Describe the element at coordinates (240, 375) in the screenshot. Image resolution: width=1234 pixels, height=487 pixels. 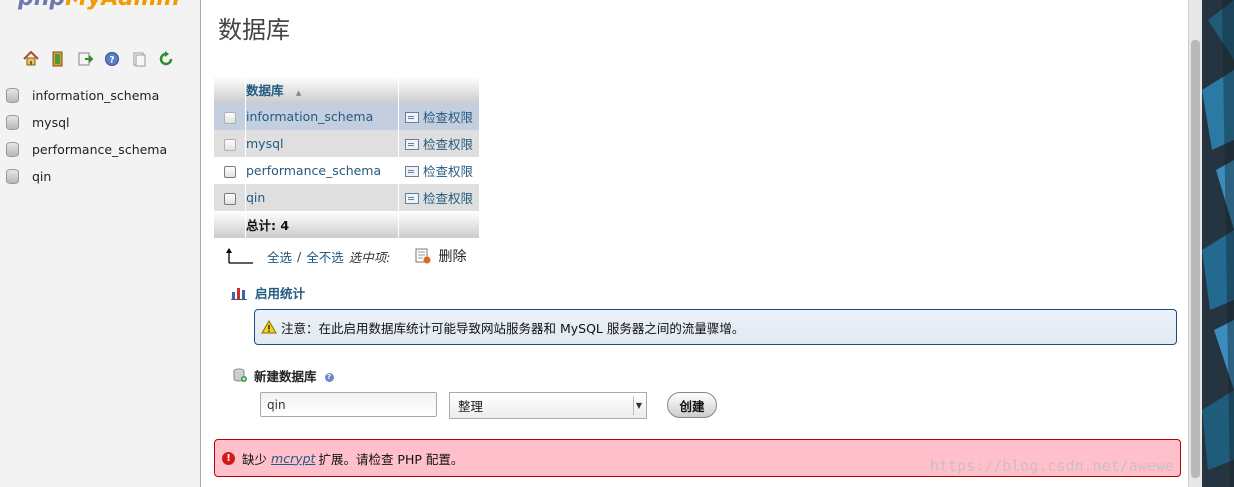
I see `new-database-icon` at that location.